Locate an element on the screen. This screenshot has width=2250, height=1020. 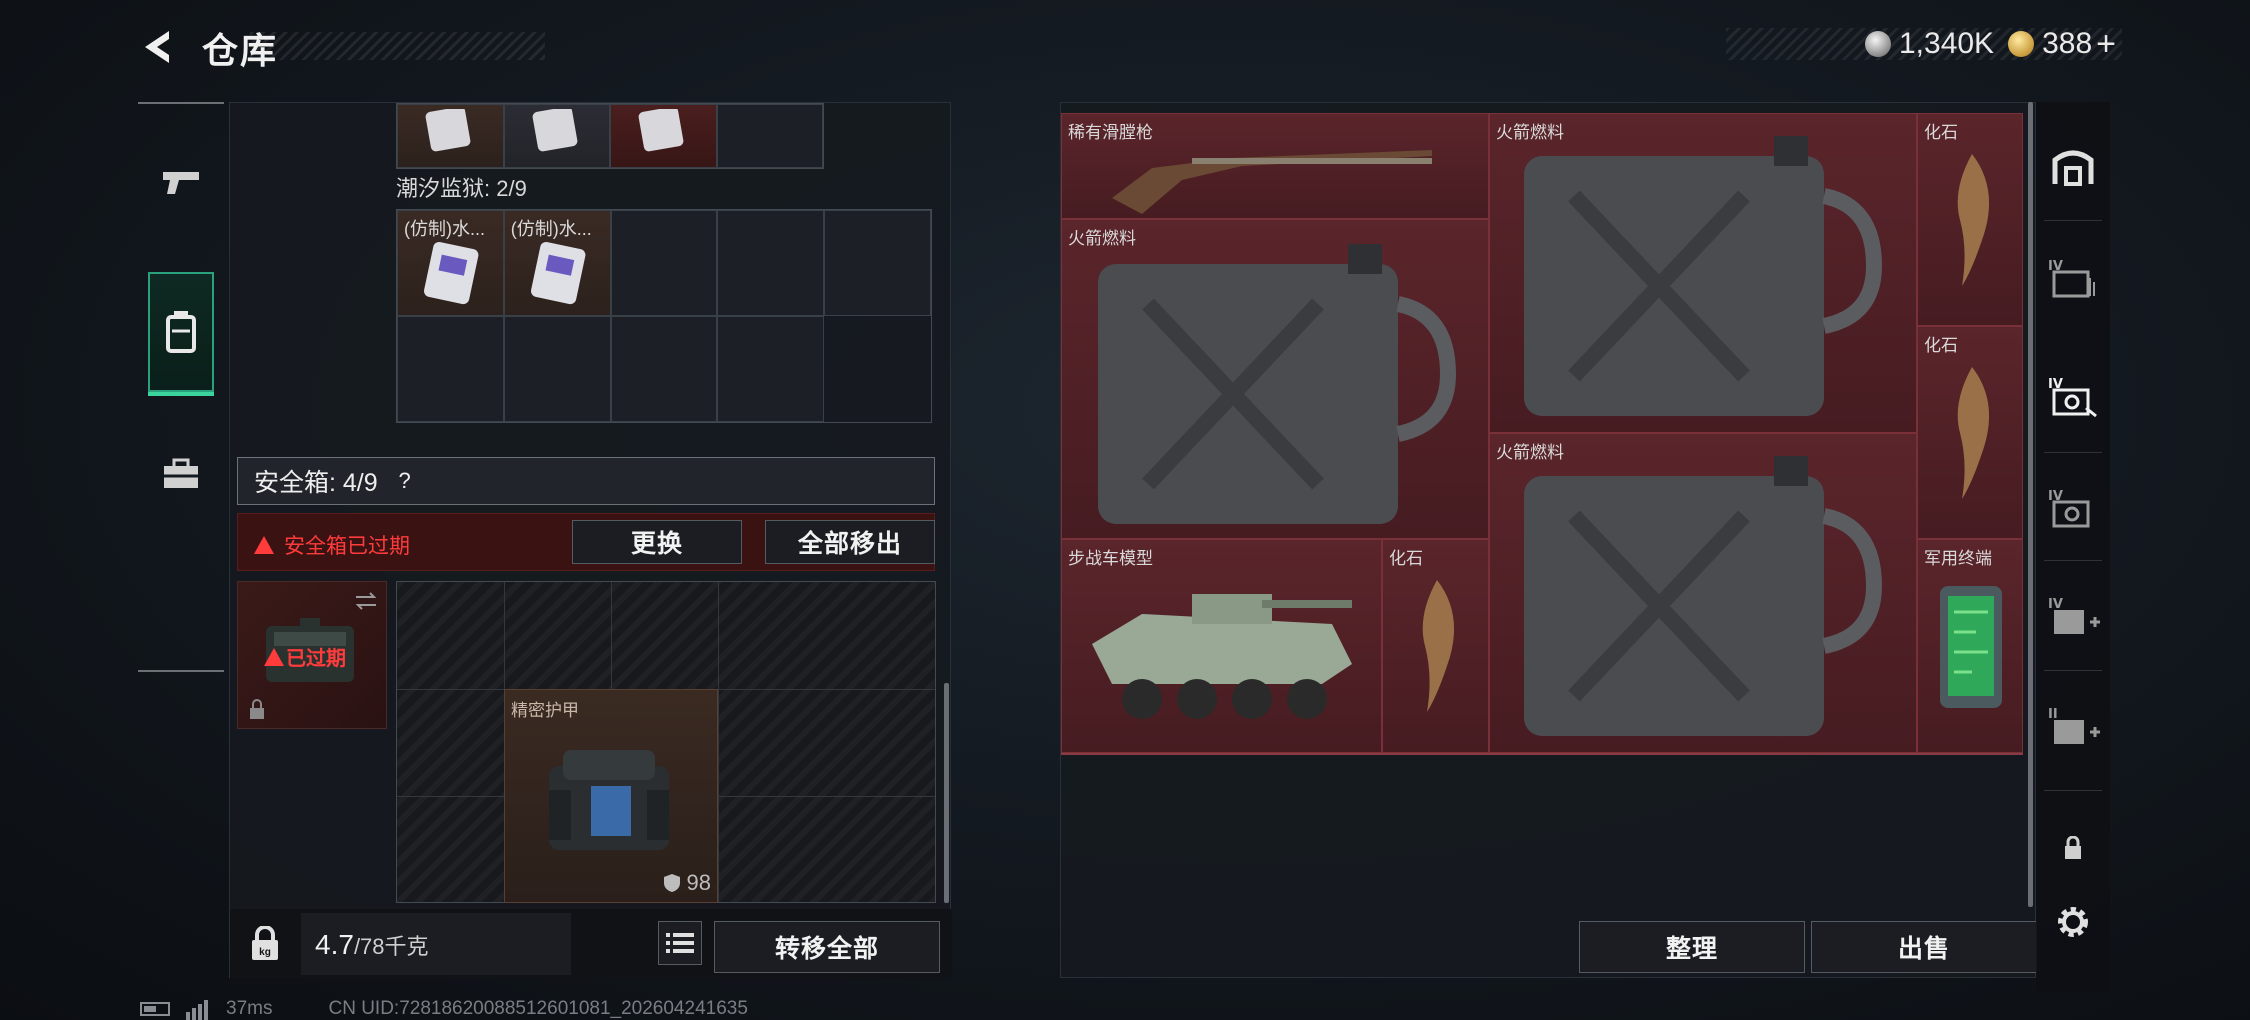
nav-item-containers is located at coordinates (181, 334).